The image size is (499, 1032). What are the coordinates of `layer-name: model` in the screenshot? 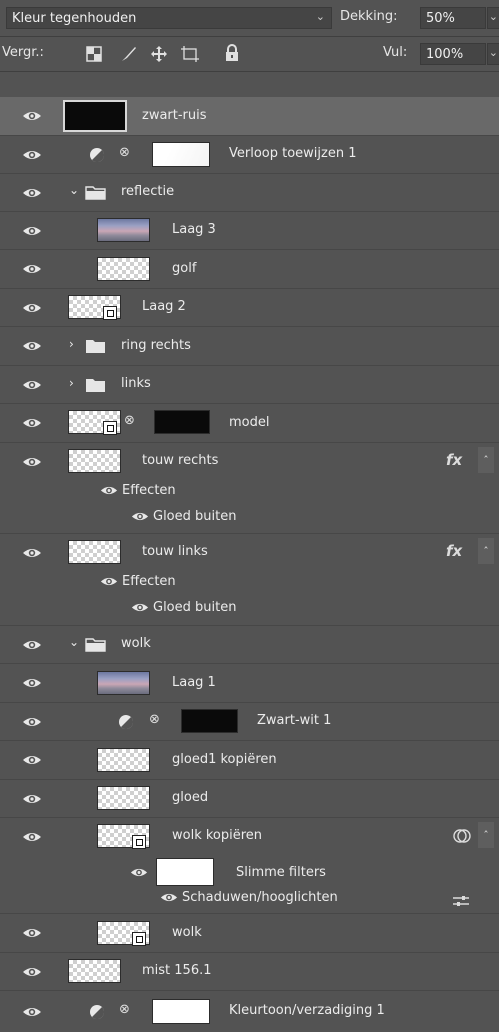 It's located at (249, 422).